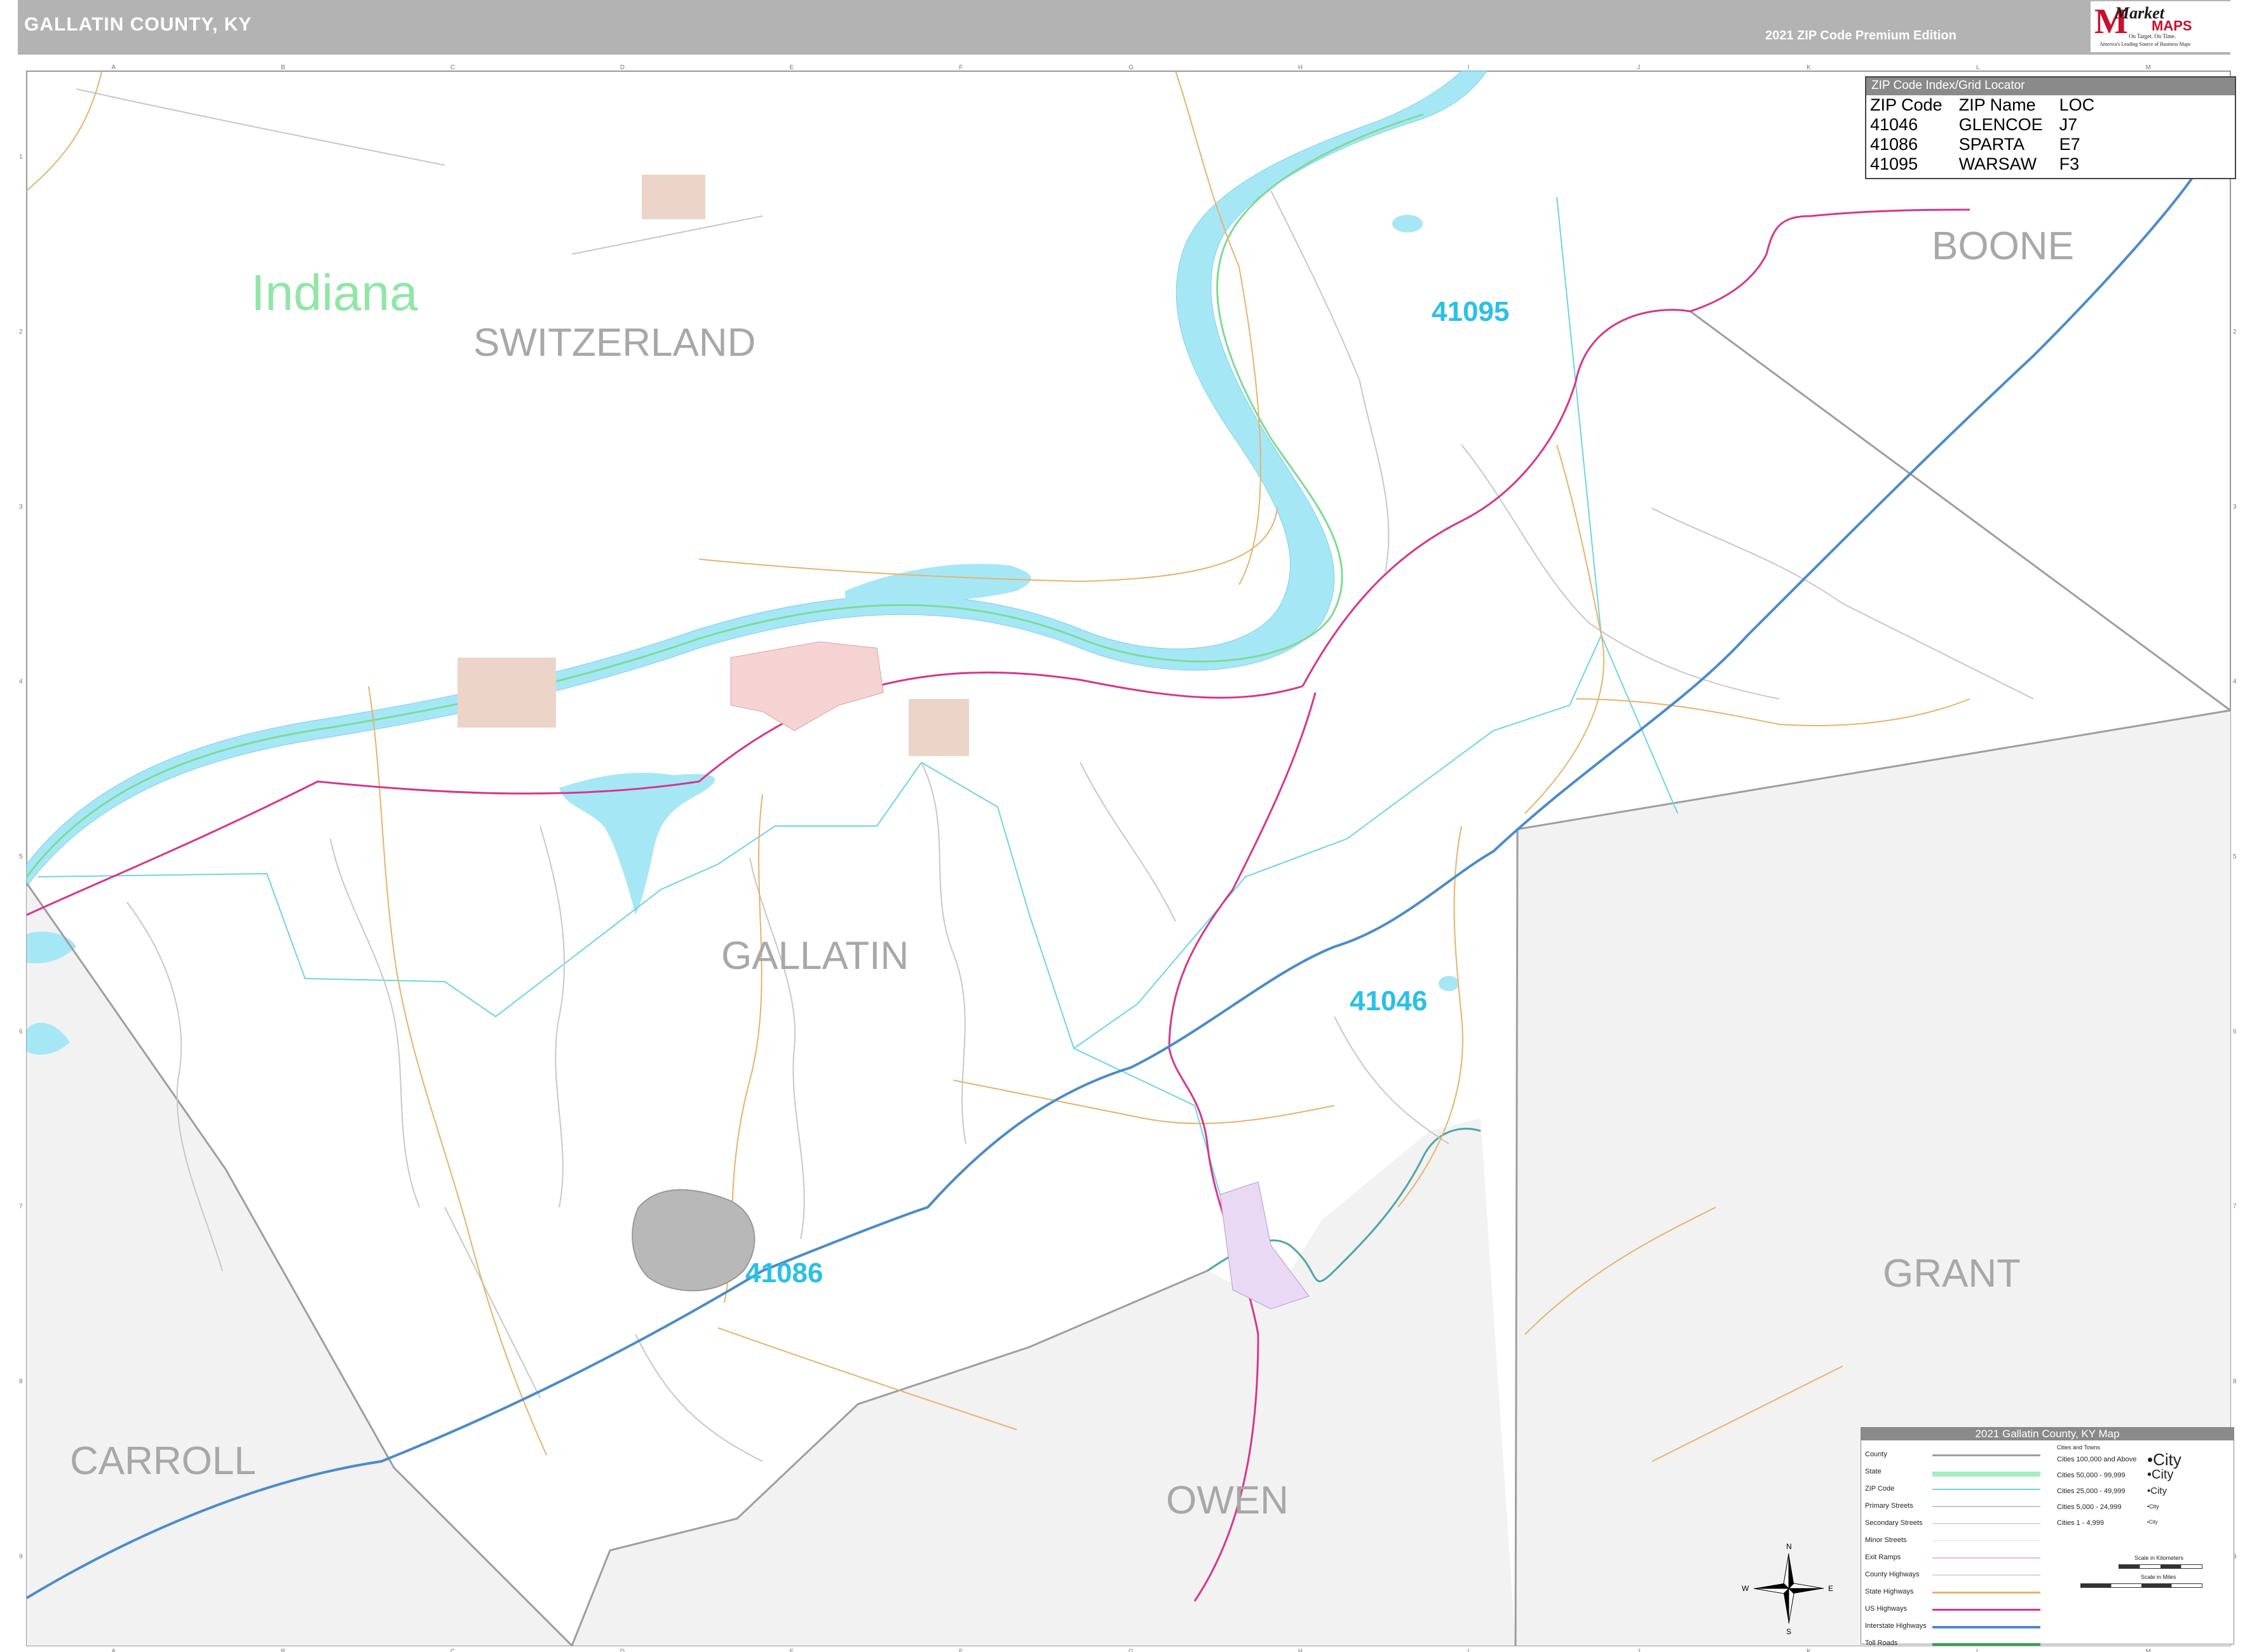 Image resolution: width=2245 pixels, height=1652 pixels. I want to click on scale-mi-bar, so click(2141, 1586).